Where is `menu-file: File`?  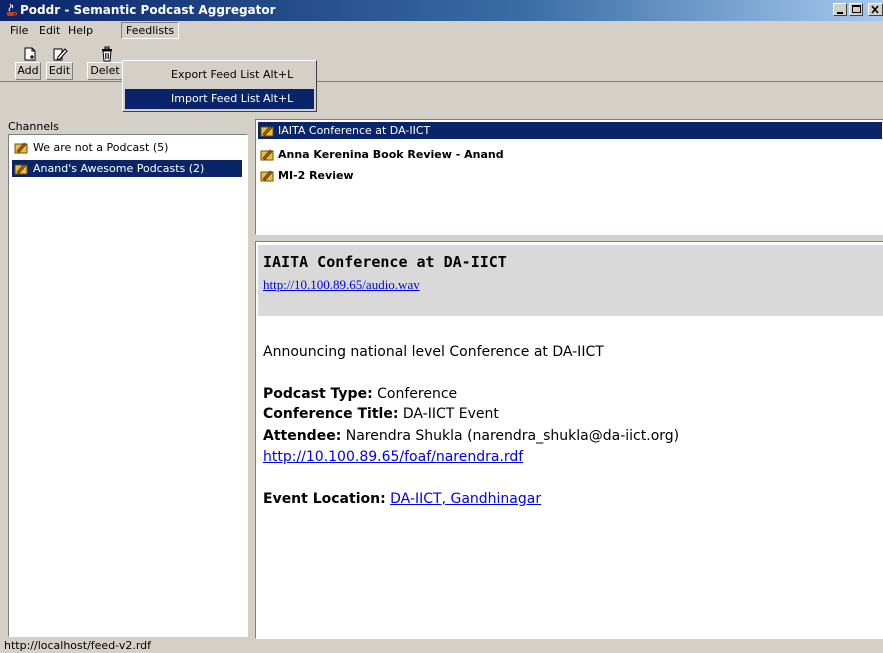
menu-file: File is located at coordinates (19, 30).